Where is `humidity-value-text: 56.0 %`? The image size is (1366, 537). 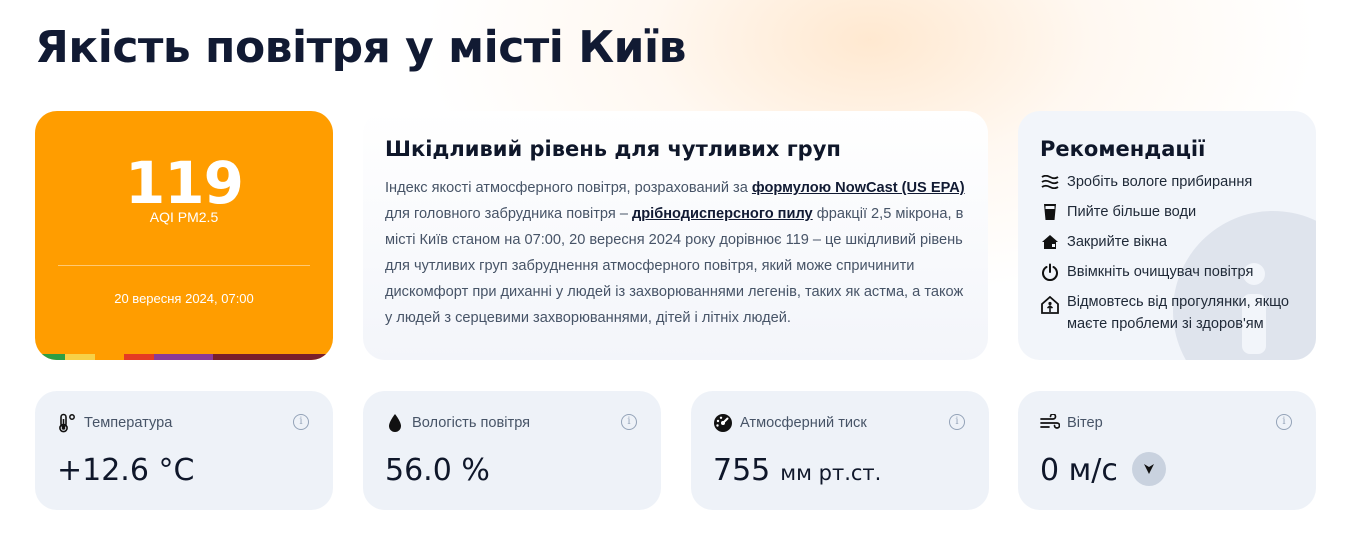 humidity-value-text: 56.0 % is located at coordinates (437, 470).